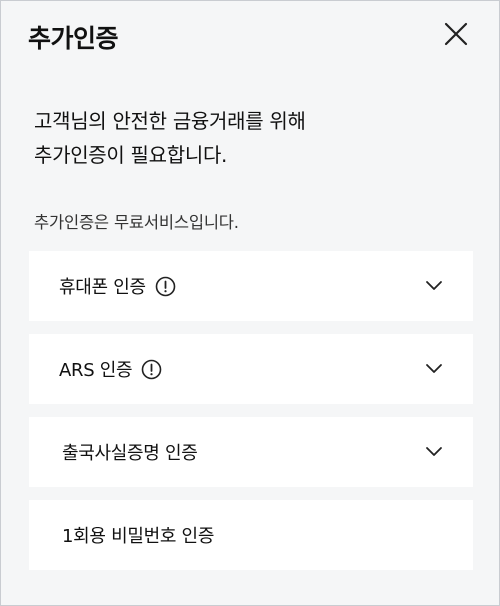 The image size is (500, 606). I want to click on page-title: 추가인증, so click(73, 38).